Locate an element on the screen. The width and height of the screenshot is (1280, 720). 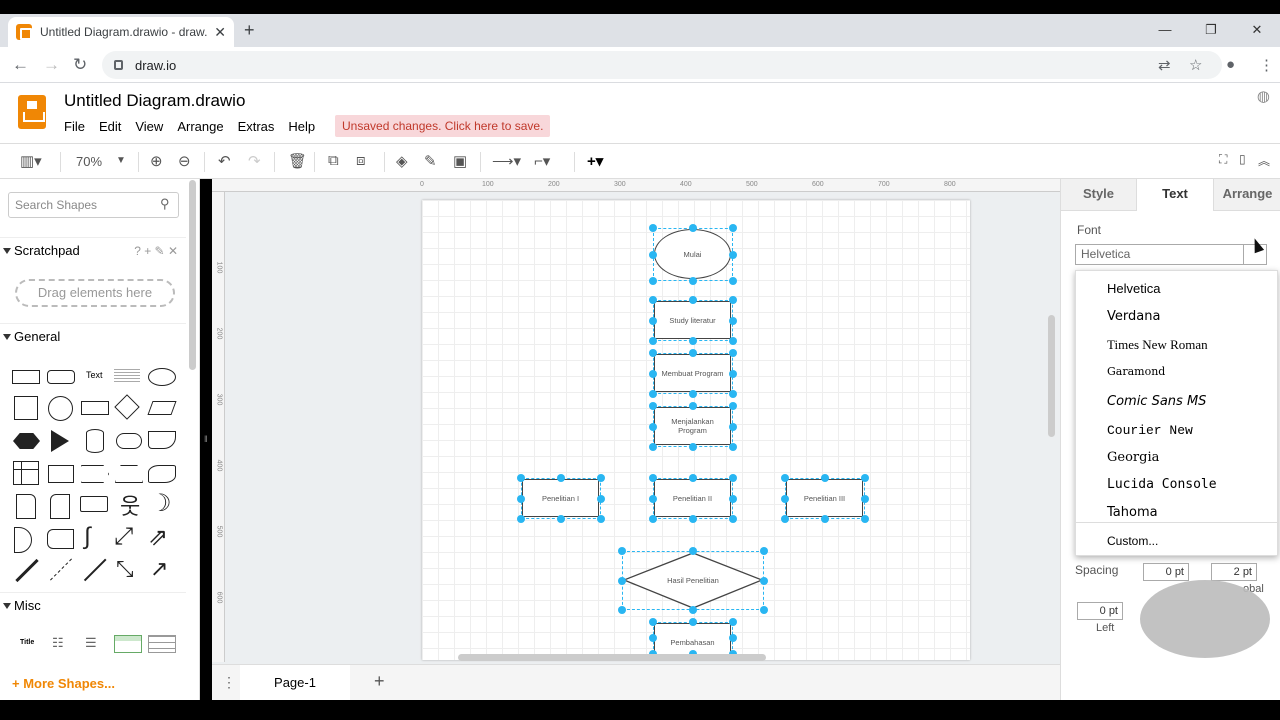
tab-close-icon: ✕ is located at coordinates (220, 32).